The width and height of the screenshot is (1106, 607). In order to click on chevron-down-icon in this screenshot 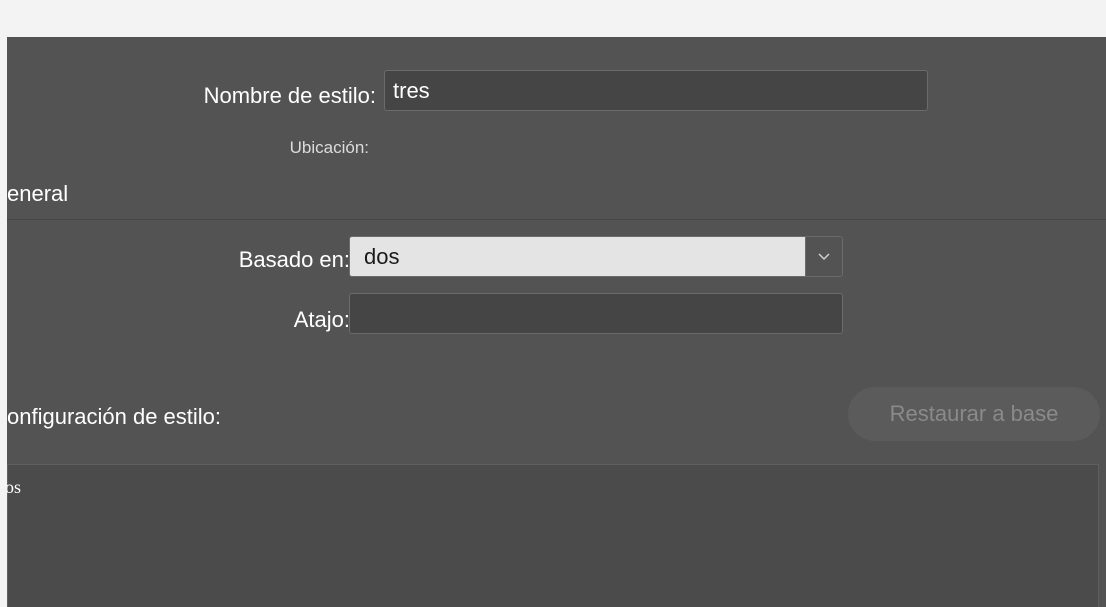, I will do `click(824, 257)`.